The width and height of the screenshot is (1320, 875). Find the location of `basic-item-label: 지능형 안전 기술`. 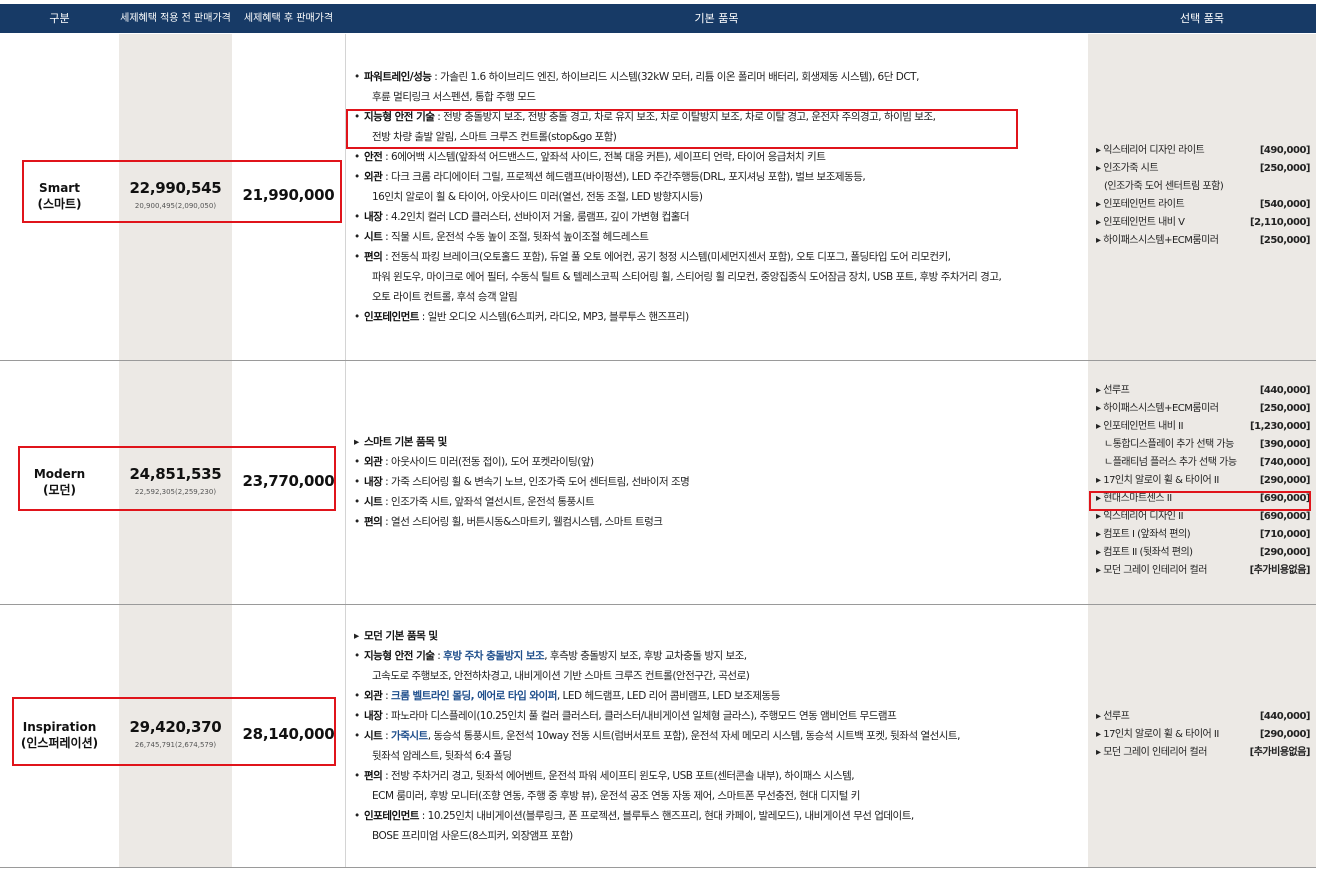

basic-item-label: 지능형 안전 기술 is located at coordinates (399, 656).